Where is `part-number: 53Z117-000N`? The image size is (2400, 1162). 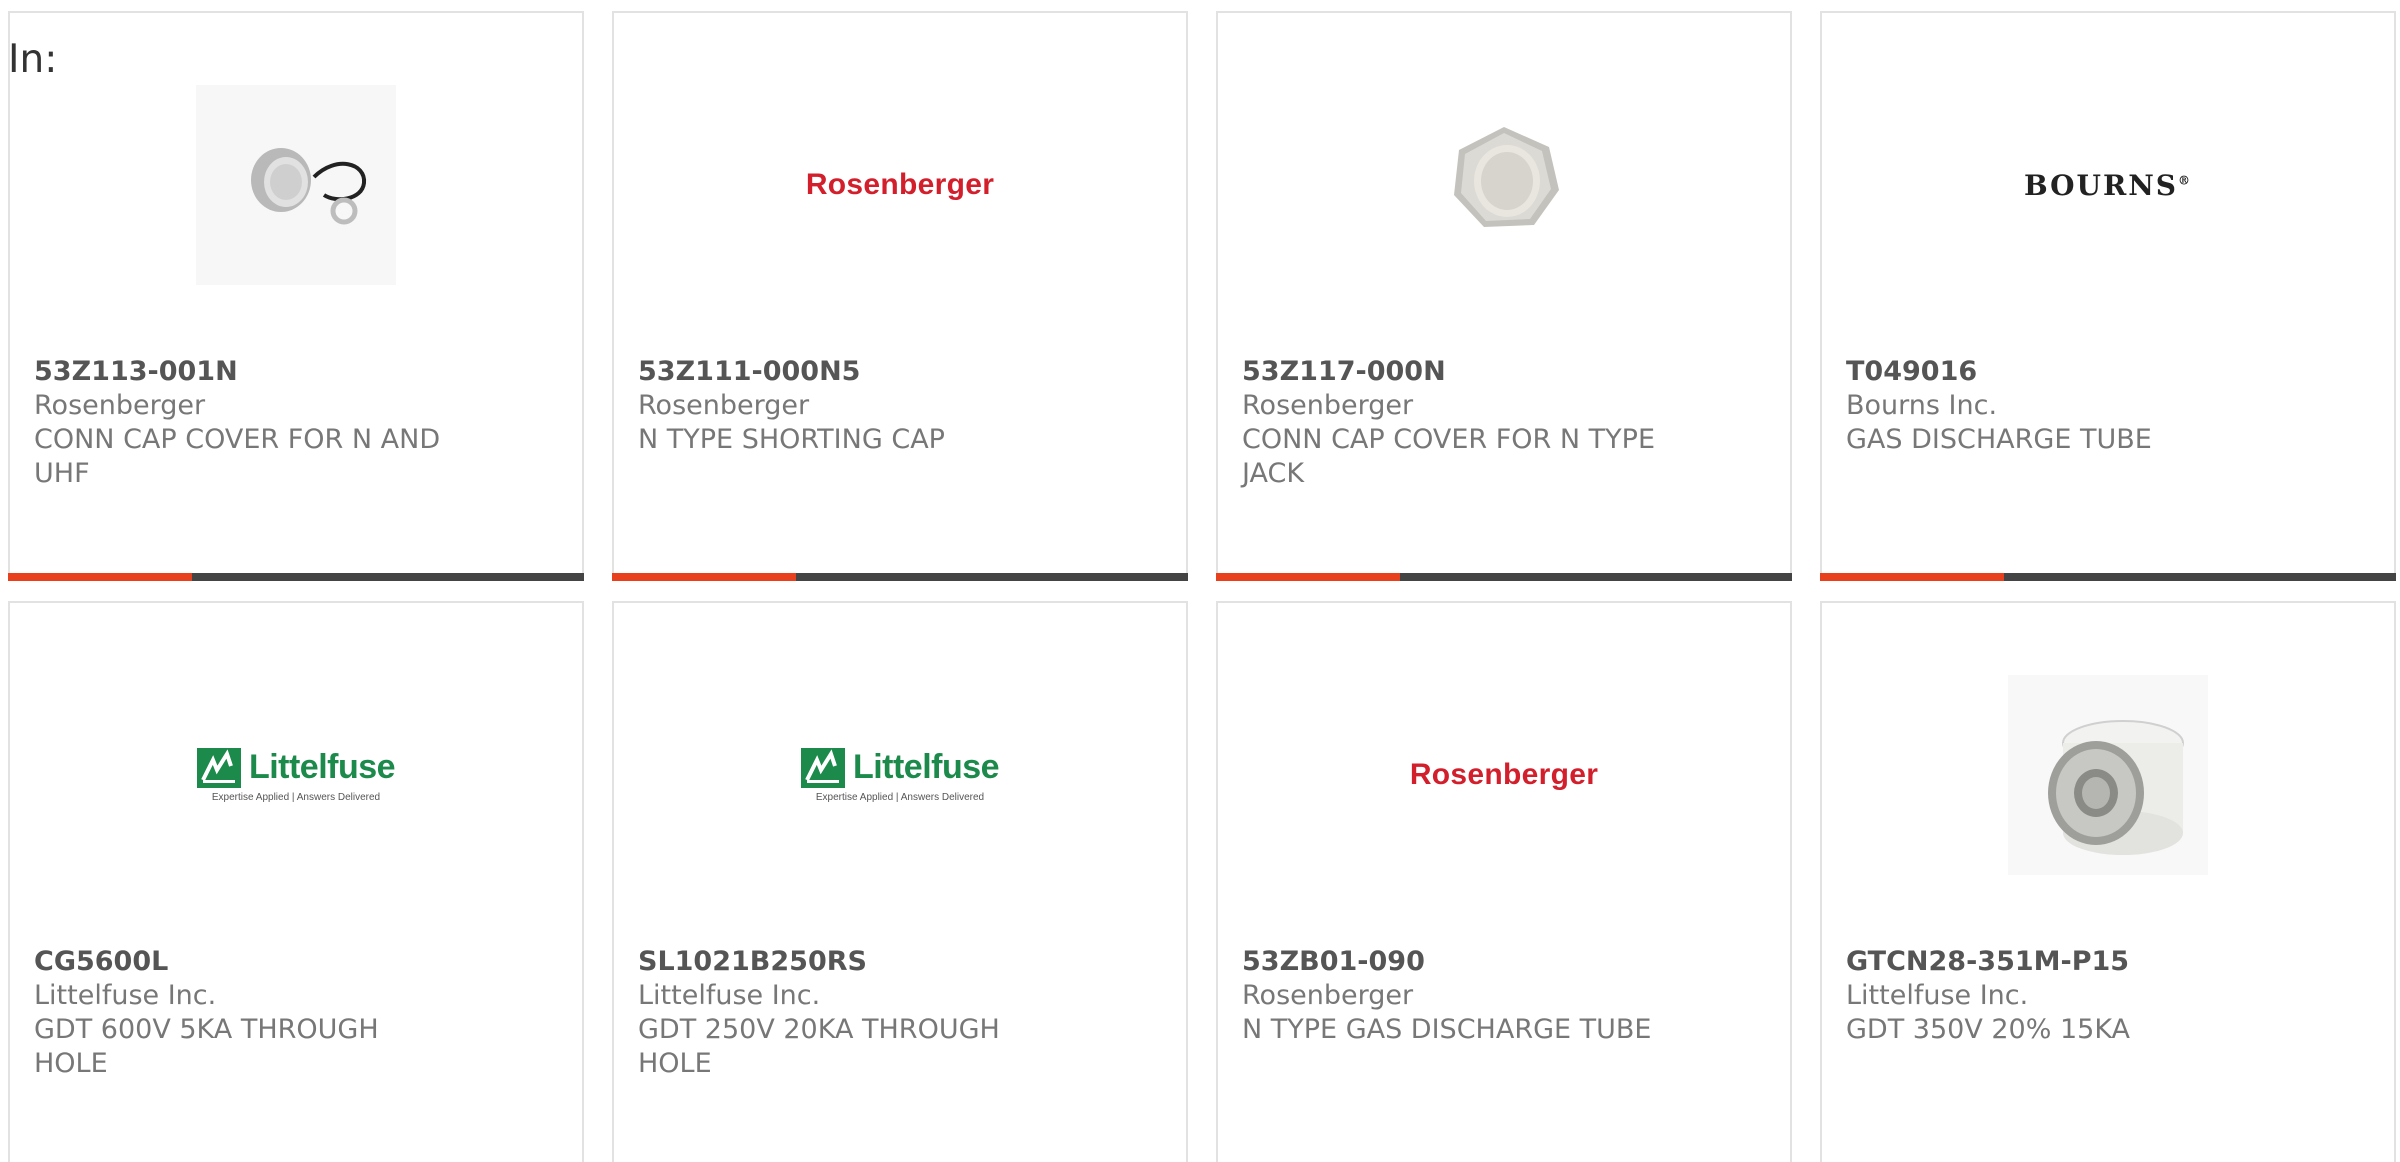 part-number: 53Z117-000N is located at coordinates (1452, 372).